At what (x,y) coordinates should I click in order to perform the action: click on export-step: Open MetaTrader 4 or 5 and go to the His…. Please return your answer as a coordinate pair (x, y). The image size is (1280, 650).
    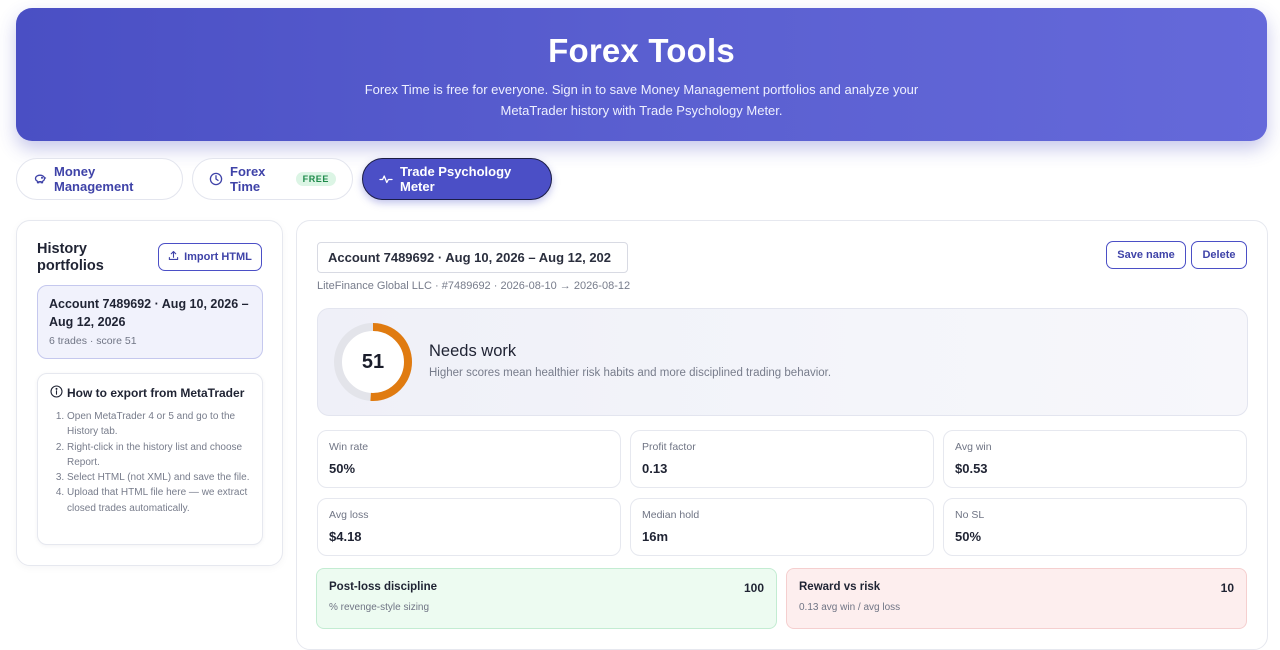
    Looking at the image, I should click on (158, 424).